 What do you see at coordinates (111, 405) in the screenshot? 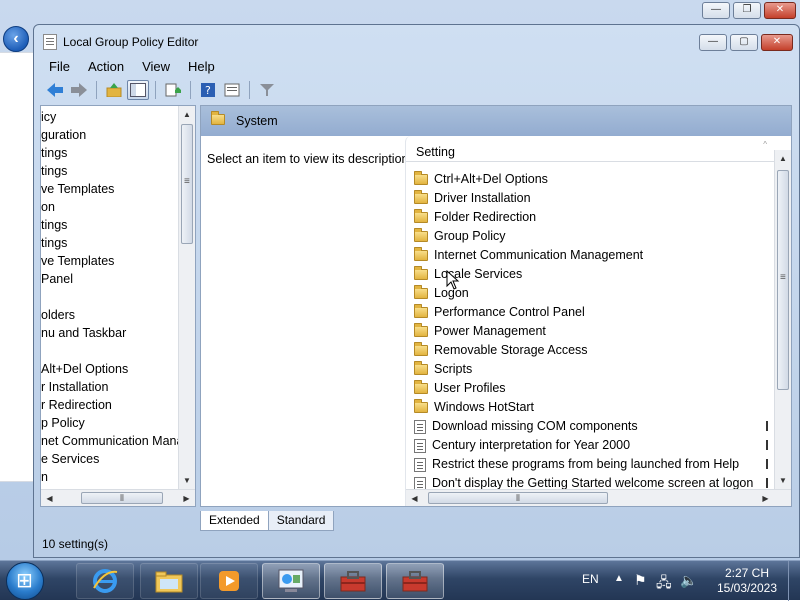
I see `tree-item: r Redirection` at bounding box center [111, 405].